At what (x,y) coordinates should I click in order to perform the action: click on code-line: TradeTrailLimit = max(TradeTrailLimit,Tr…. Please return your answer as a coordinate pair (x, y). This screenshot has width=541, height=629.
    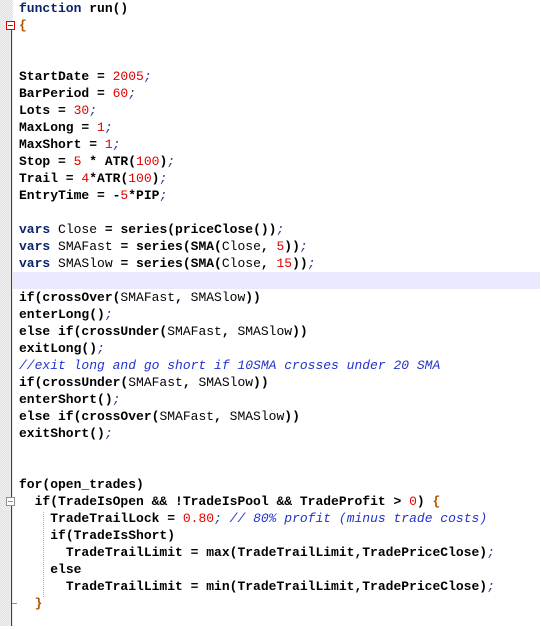
    Looking at the image, I should click on (280, 552).